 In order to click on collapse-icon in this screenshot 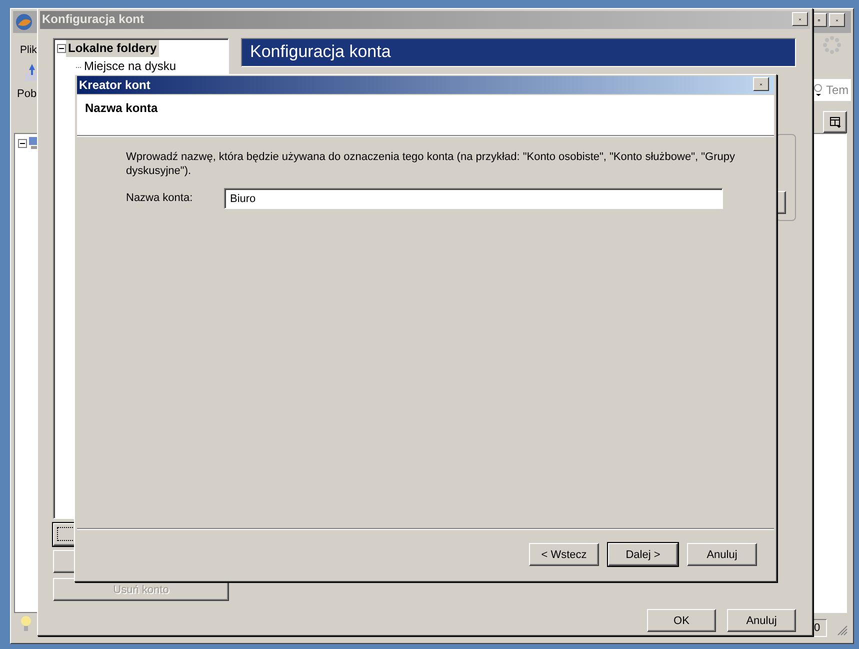, I will do `click(22, 143)`.